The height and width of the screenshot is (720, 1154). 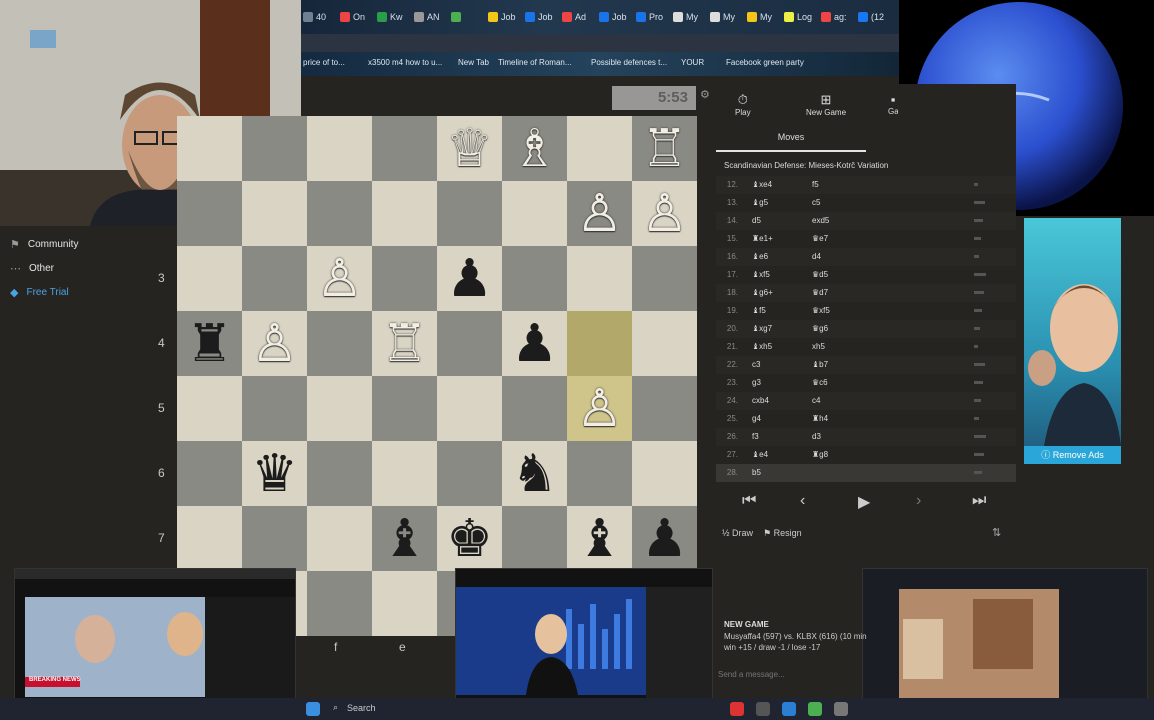 What do you see at coordinates (918, 501) in the screenshot?
I see `forward-move-icon: ›` at bounding box center [918, 501].